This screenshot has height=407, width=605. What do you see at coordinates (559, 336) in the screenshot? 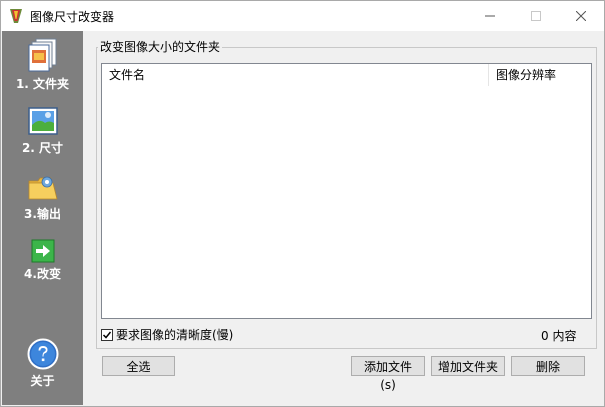
I see `item-count: 0 内容` at bounding box center [559, 336].